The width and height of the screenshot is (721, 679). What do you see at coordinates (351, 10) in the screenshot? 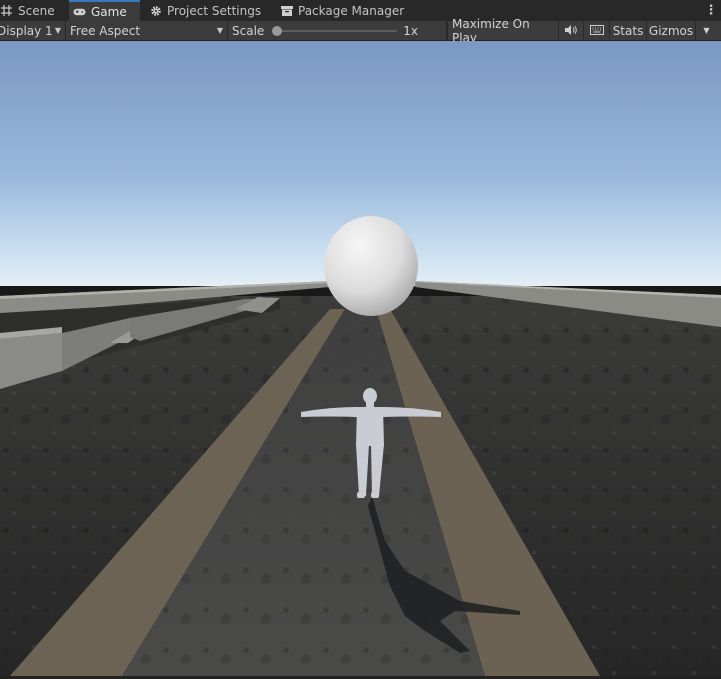
I see `tab-package-manager-label: Package Manager` at bounding box center [351, 10].